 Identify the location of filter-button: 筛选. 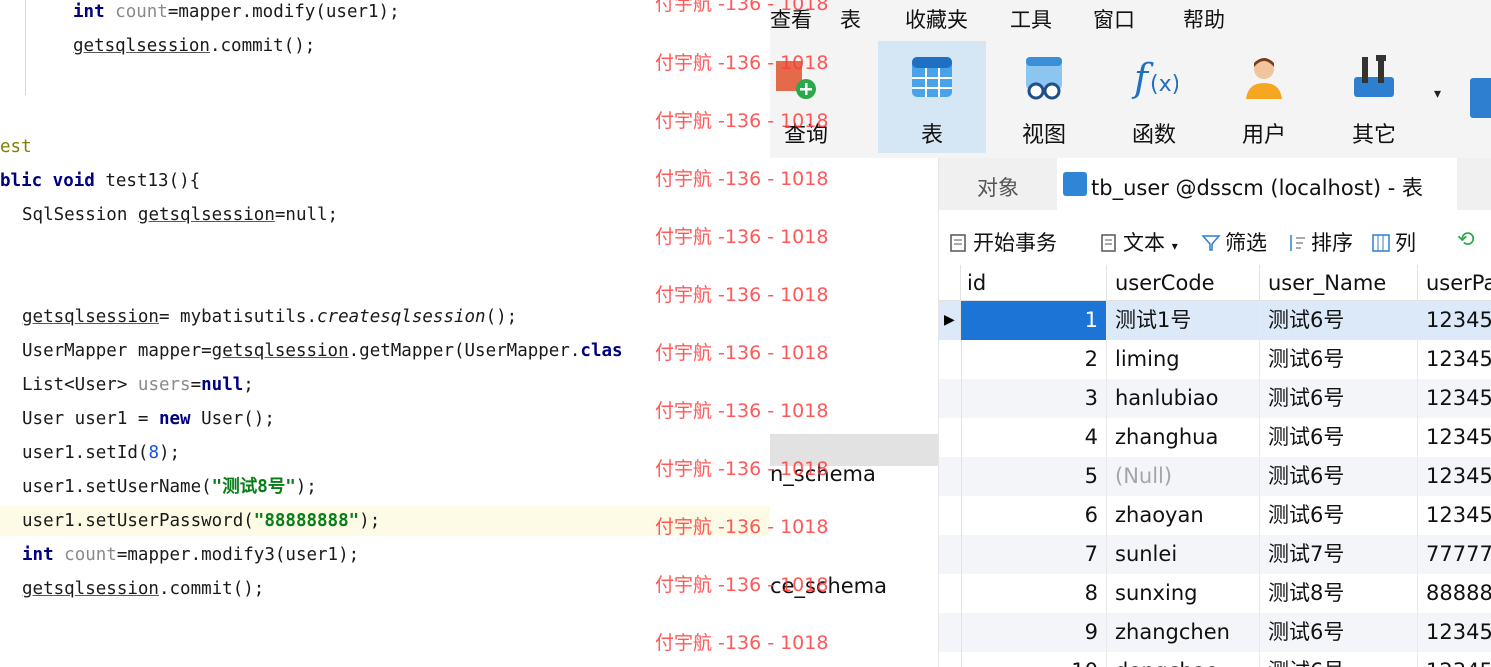
(1234, 242).